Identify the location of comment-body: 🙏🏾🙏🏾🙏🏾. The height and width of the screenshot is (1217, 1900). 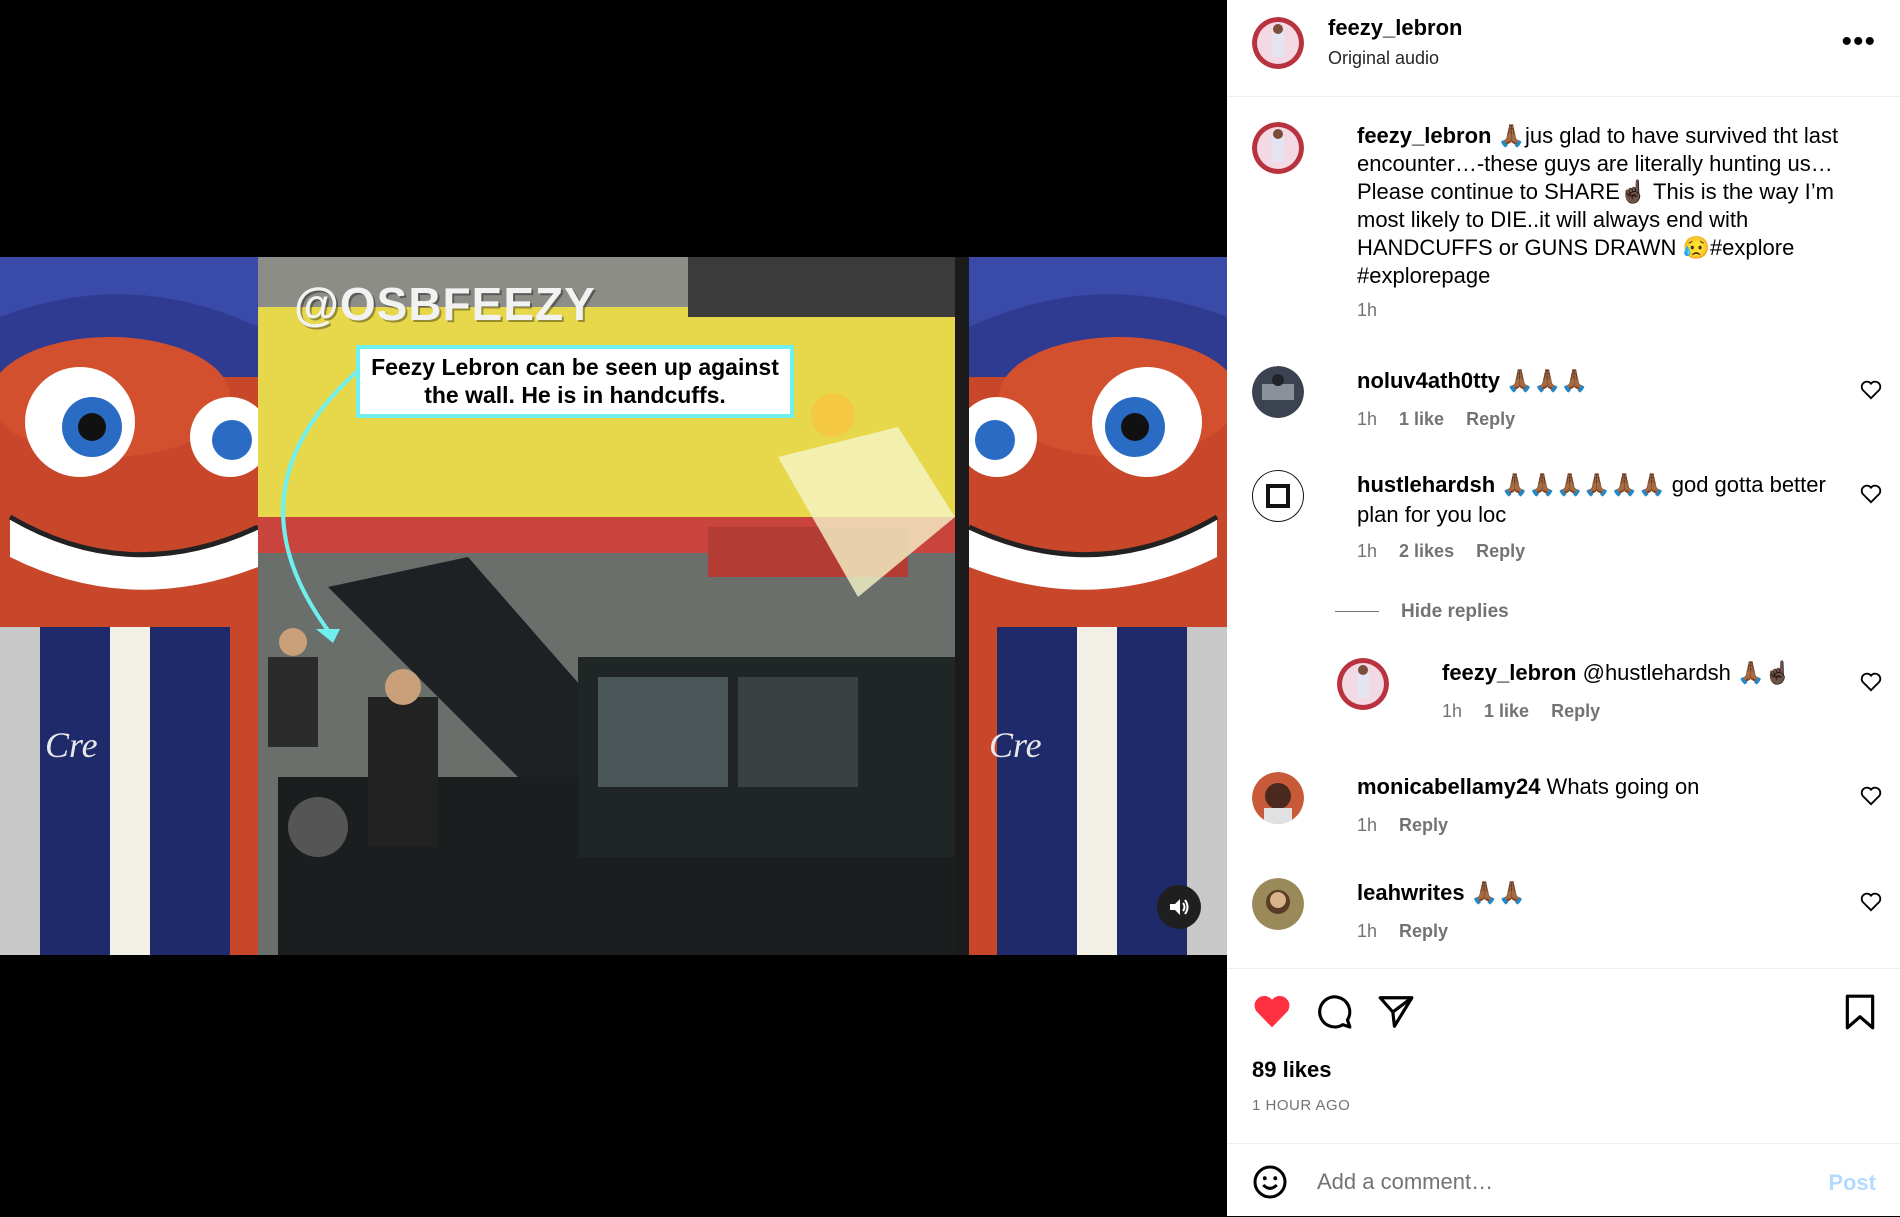
(1544, 380).